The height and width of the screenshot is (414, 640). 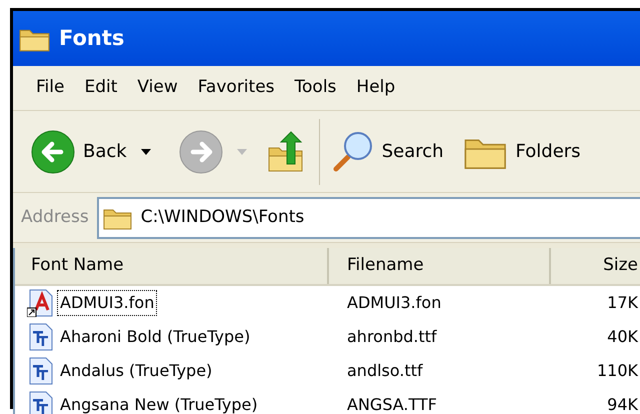 What do you see at coordinates (136, 371) in the screenshot?
I see `file-name: Andalus (TrueType)` at bounding box center [136, 371].